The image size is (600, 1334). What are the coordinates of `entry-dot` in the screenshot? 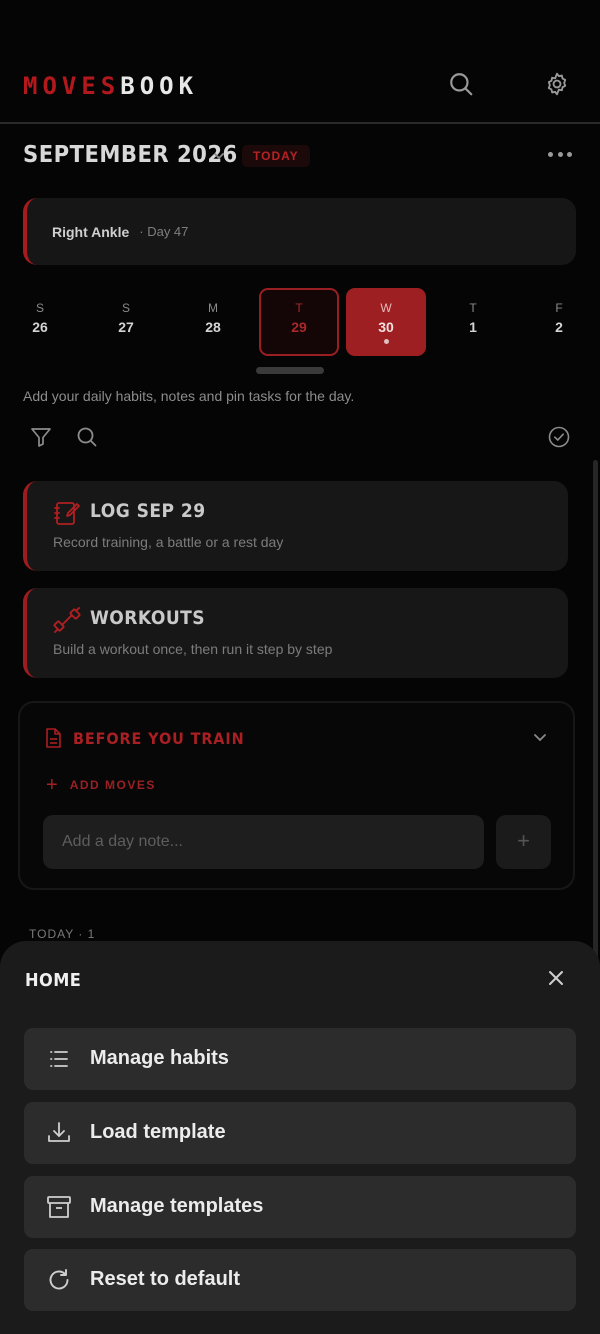 It's located at (386, 341).